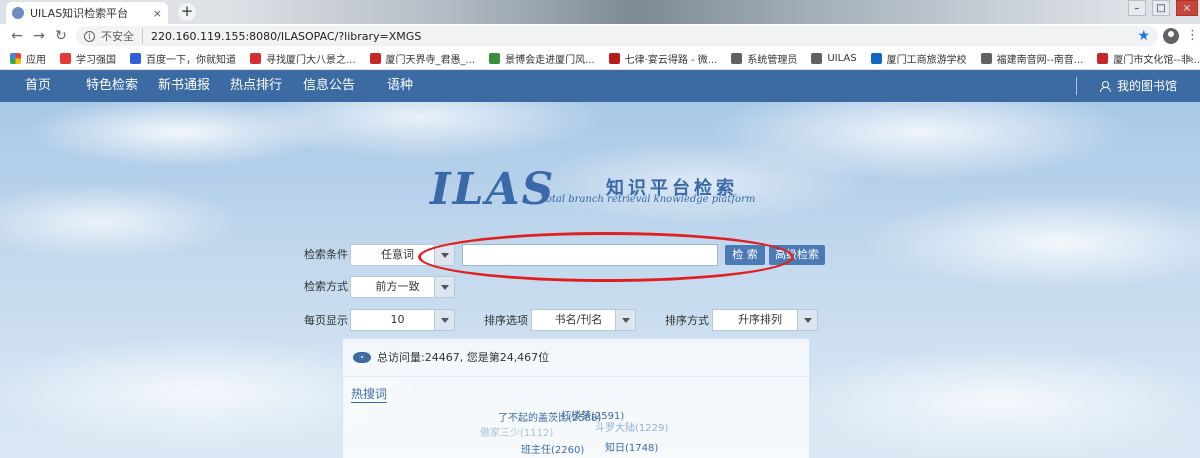 This screenshot has height=458, width=1200. I want to click on browser-menu-icon: ⋮, so click(1192, 36).